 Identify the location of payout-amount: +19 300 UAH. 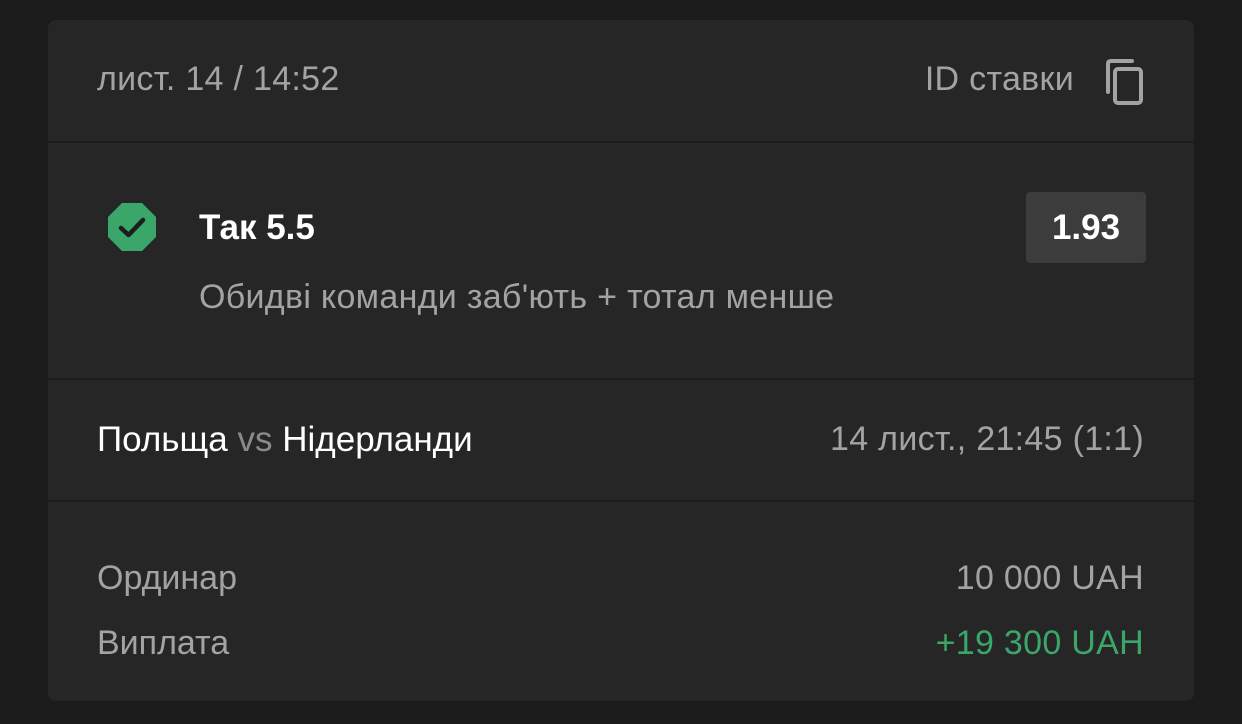
(1039, 643).